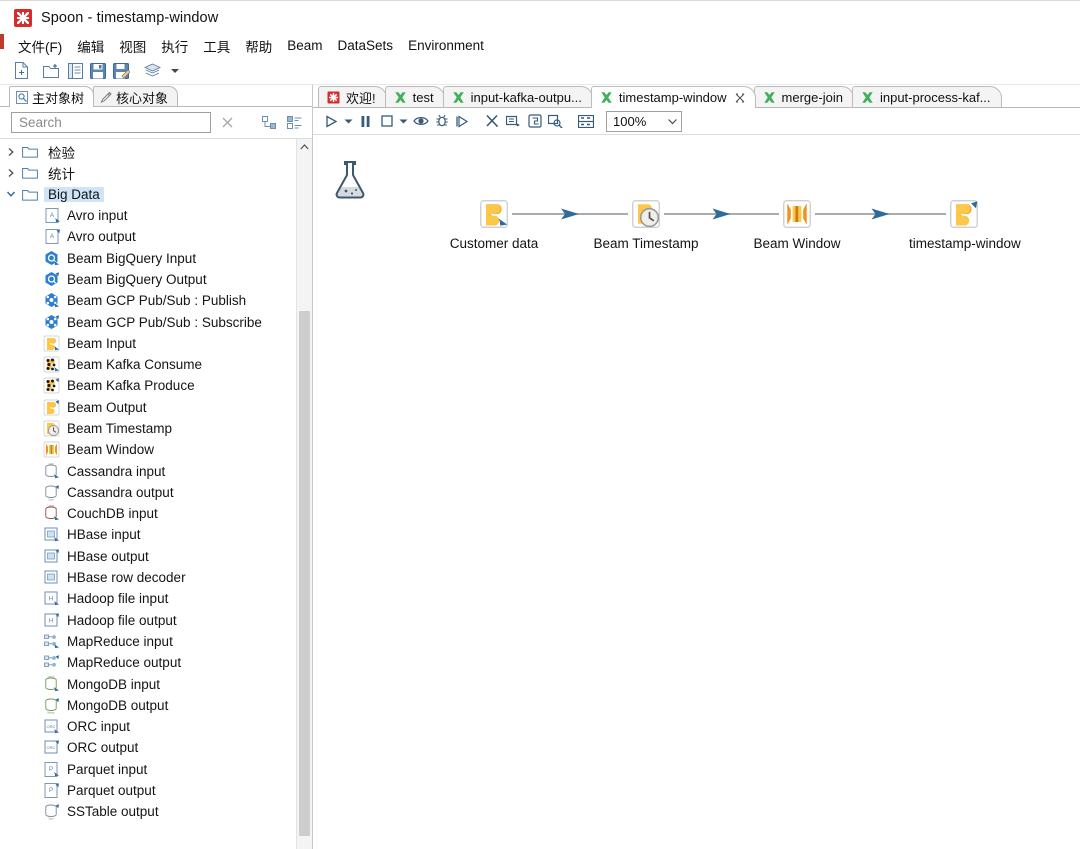 This screenshot has width=1080, height=849. I want to click on tree-folder-1: 检验, so click(148, 151).